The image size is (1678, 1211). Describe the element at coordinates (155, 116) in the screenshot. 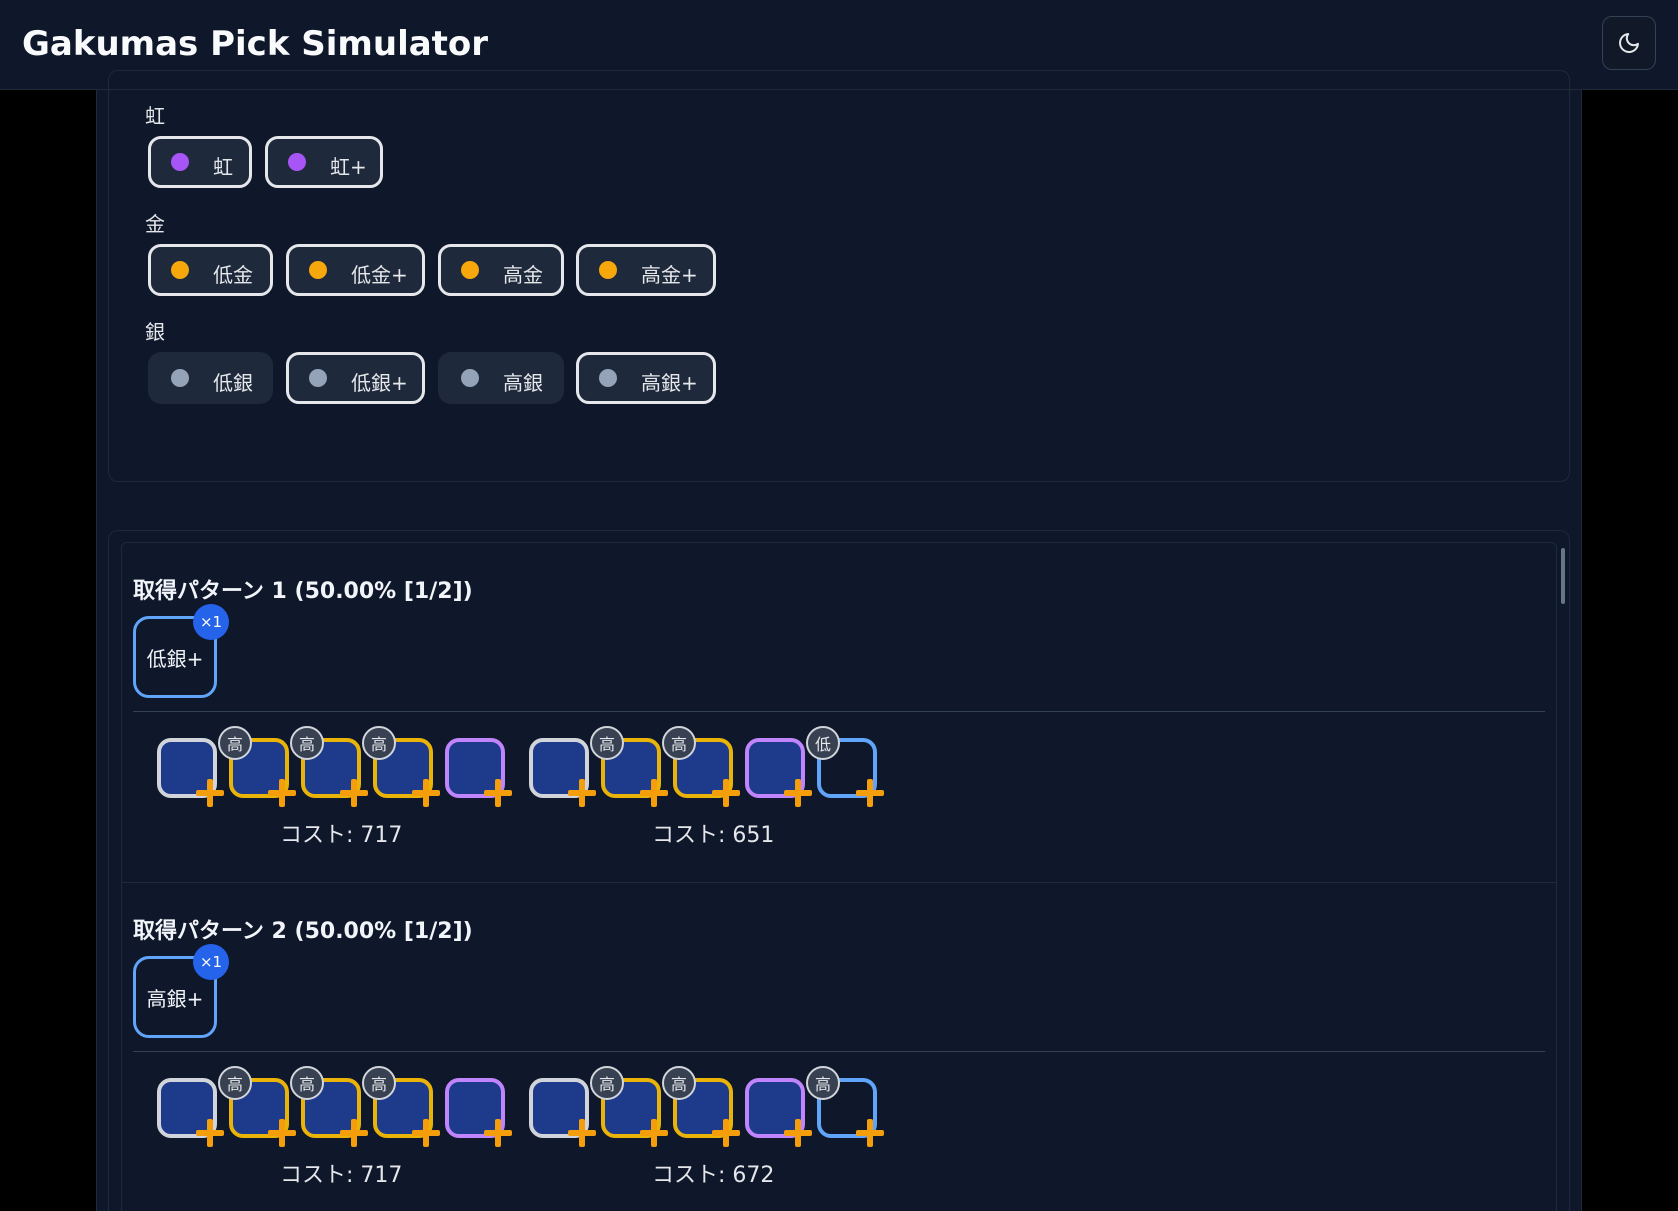

I see `rarity-group-label-rainbow: 虹` at that location.